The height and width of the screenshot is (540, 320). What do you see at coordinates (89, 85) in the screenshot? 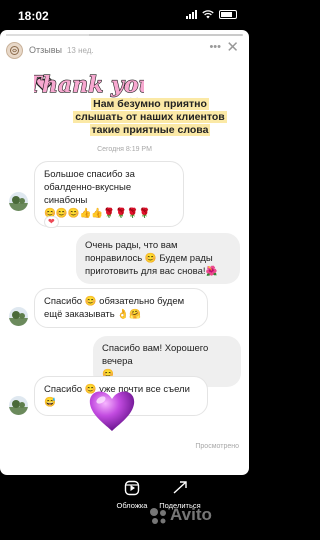
I see `sticker-text: Thank you` at bounding box center [89, 85].